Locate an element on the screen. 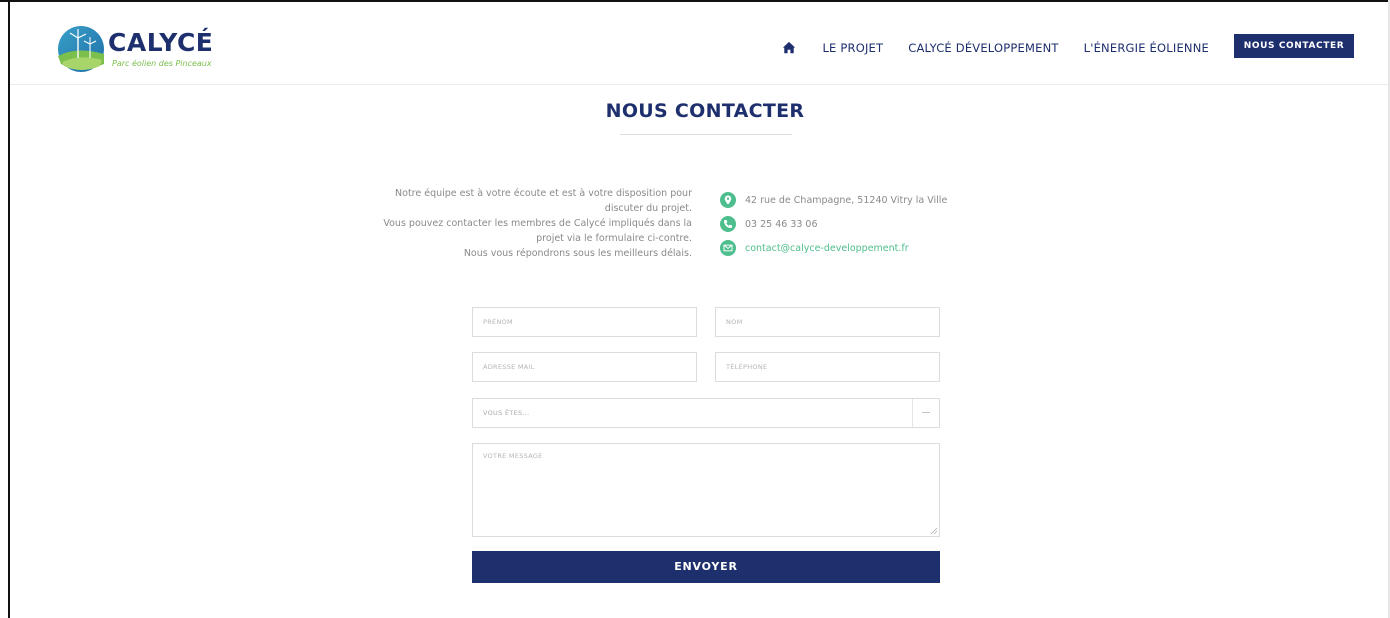 The height and width of the screenshot is (618, 1390). send-button: ENVOYER is located at coordinates (706, 567).